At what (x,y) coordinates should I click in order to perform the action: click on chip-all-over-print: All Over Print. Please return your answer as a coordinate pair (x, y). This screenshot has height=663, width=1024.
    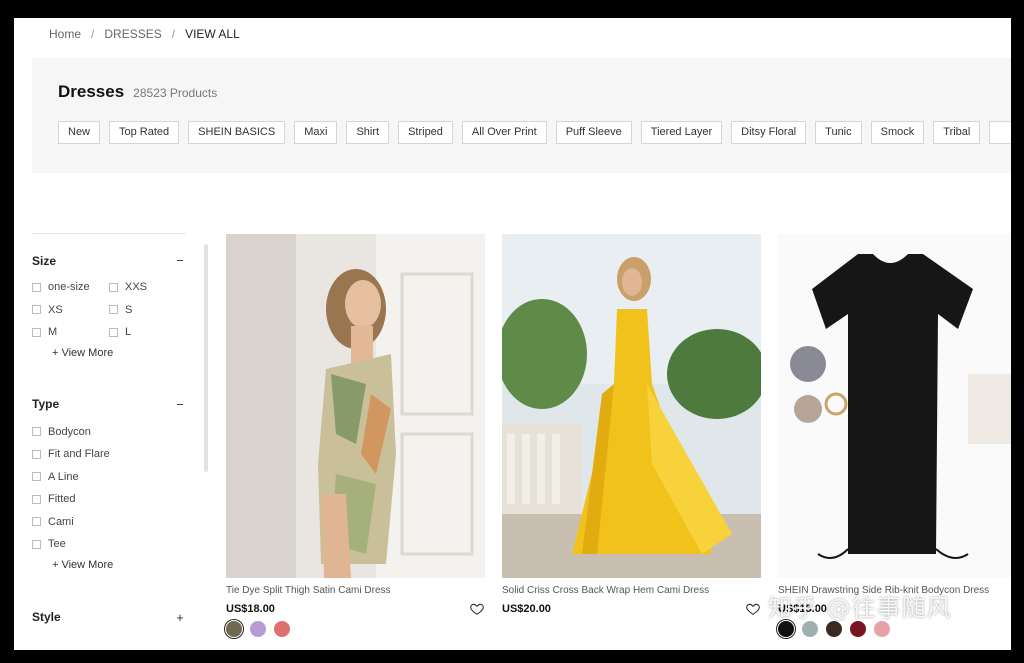
    Looking at the image, I should click on (504, 132).